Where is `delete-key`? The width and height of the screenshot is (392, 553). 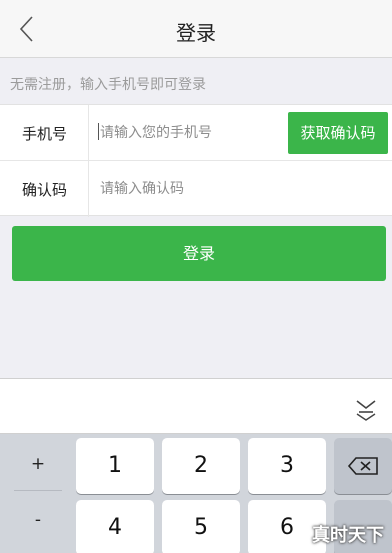
delete-key is located at coordinates (363, 466).